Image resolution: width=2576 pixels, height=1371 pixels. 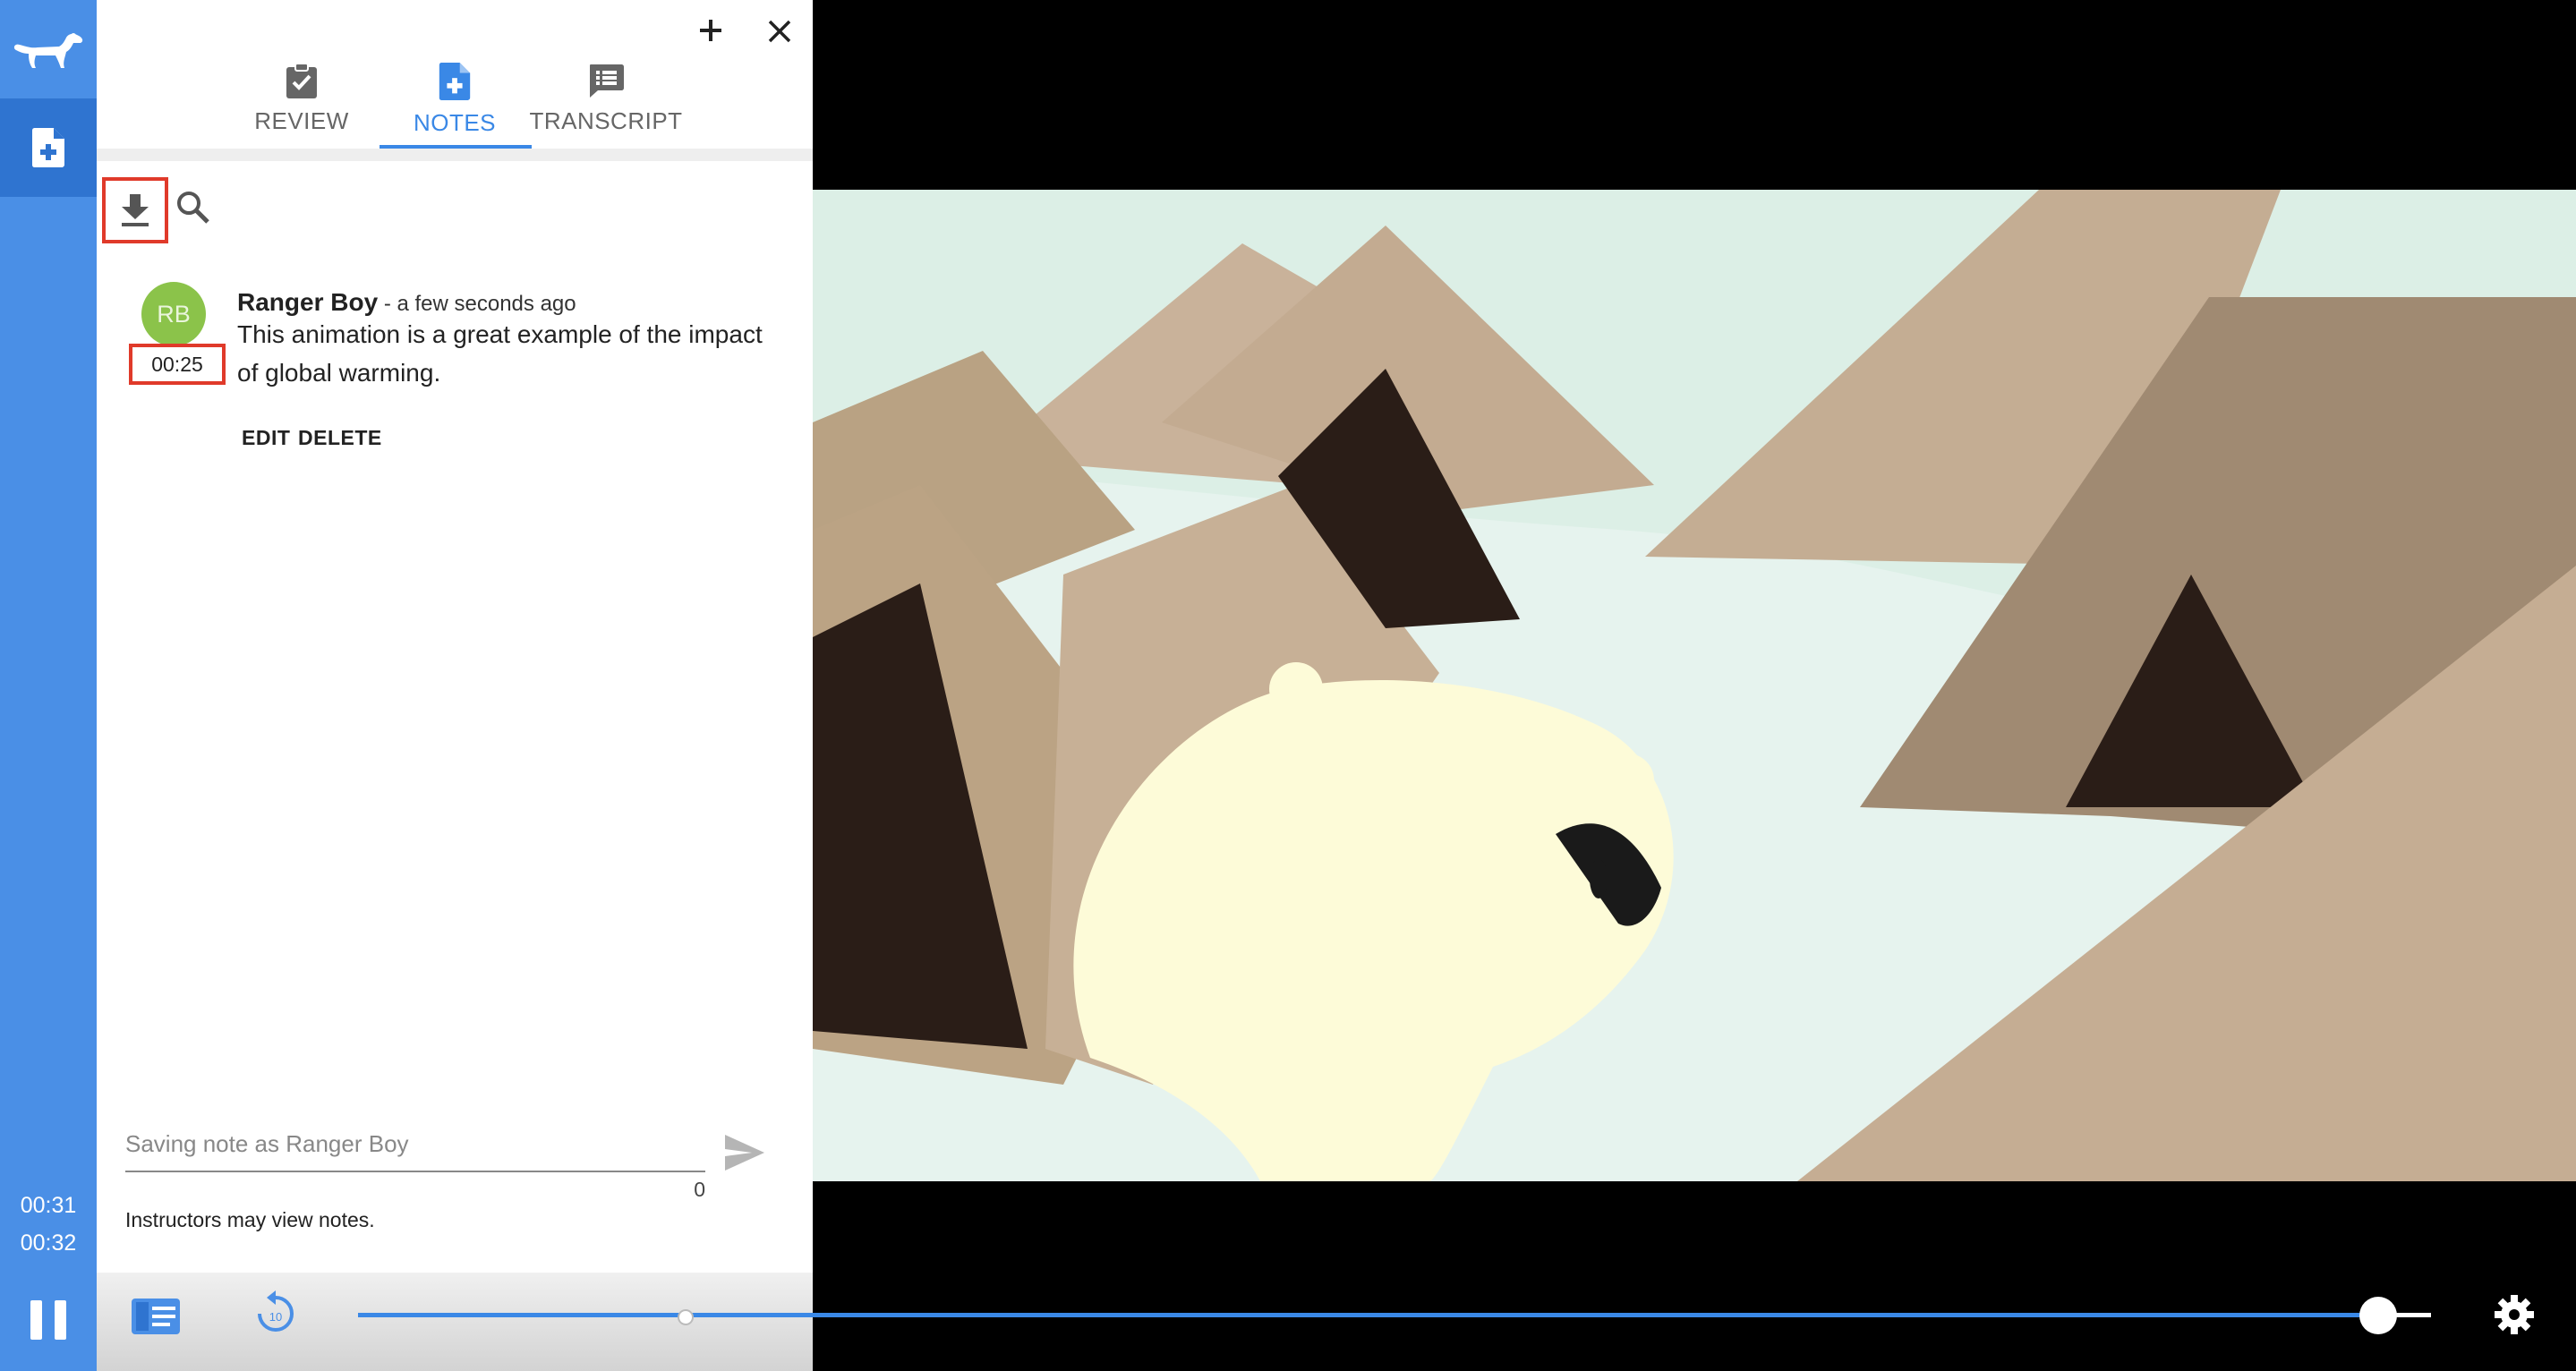 I want to click on dachshund-logo-icon, so click(x=48, y=48).